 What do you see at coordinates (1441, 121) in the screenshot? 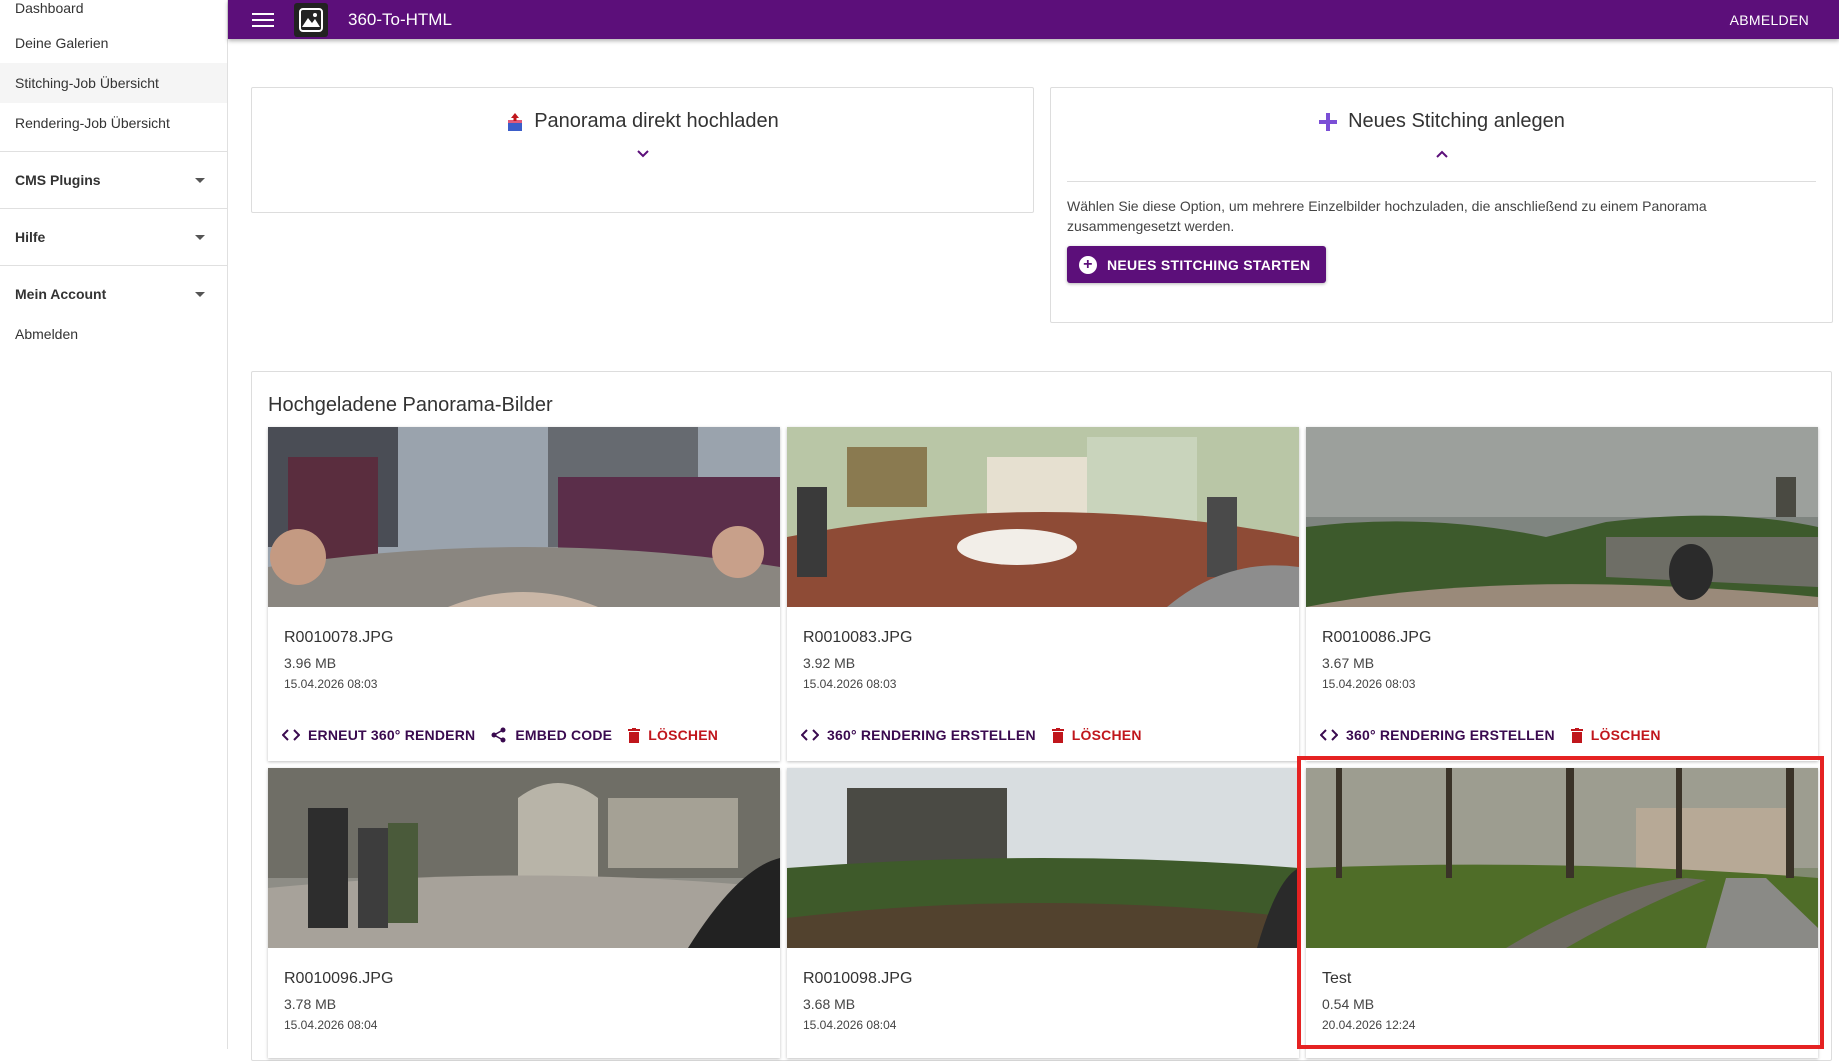
I see `new-stitching-header: Neues Stitching anlegen` at bounding box center [1441, 121].